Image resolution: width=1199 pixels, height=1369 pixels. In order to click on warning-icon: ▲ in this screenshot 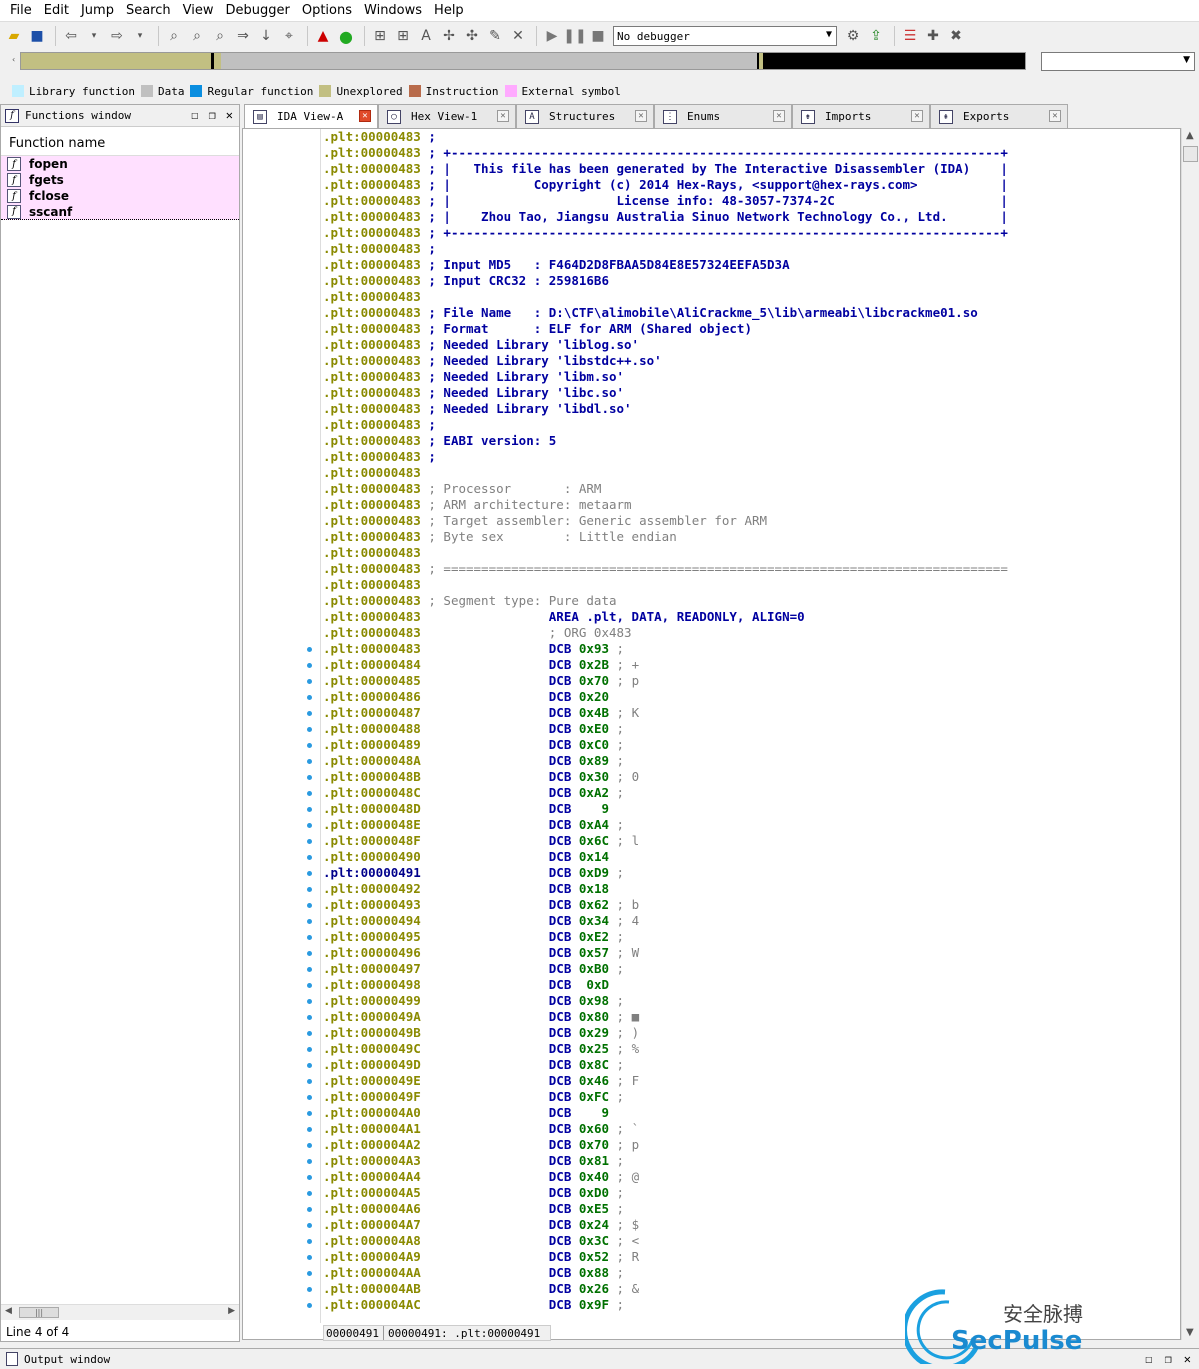, I will do `click(323, 36)`.